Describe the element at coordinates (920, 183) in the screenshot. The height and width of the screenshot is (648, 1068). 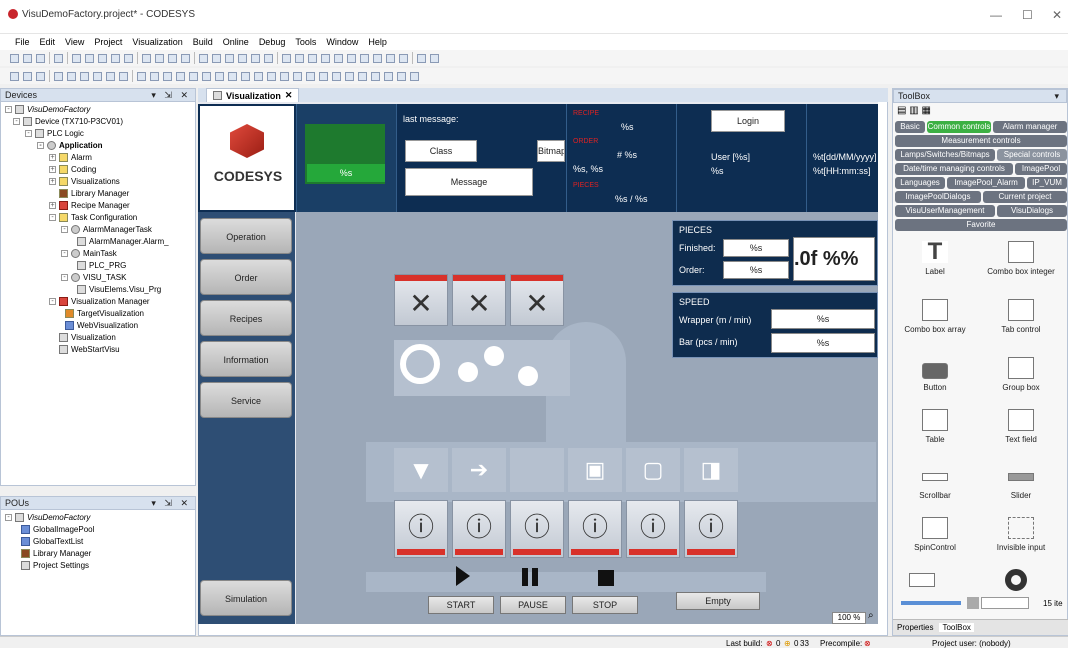
I see `toolbox-tab-languages: Languages` at that location.